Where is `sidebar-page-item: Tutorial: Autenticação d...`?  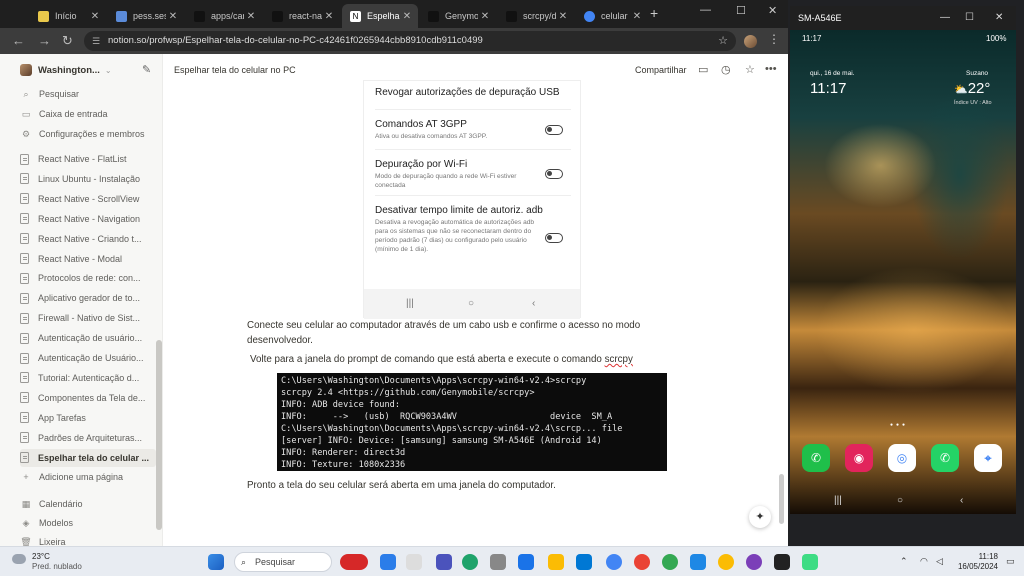
sidebar-page-item: Tutorial: Autenticação d... is located at coordinates (88, 378).